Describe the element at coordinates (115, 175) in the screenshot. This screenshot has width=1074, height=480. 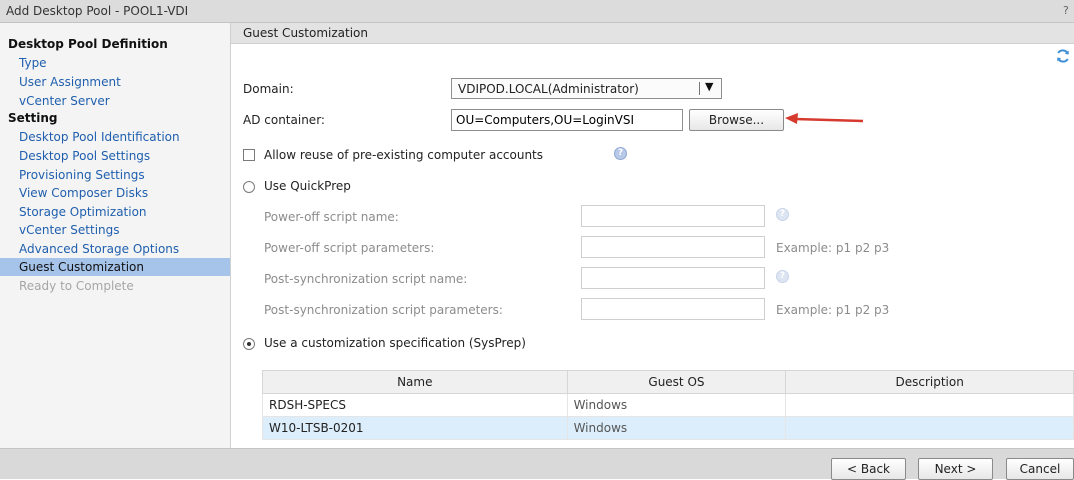
I see `sidebar-item-provisioning-settings: Provisioning Settings` at that location.